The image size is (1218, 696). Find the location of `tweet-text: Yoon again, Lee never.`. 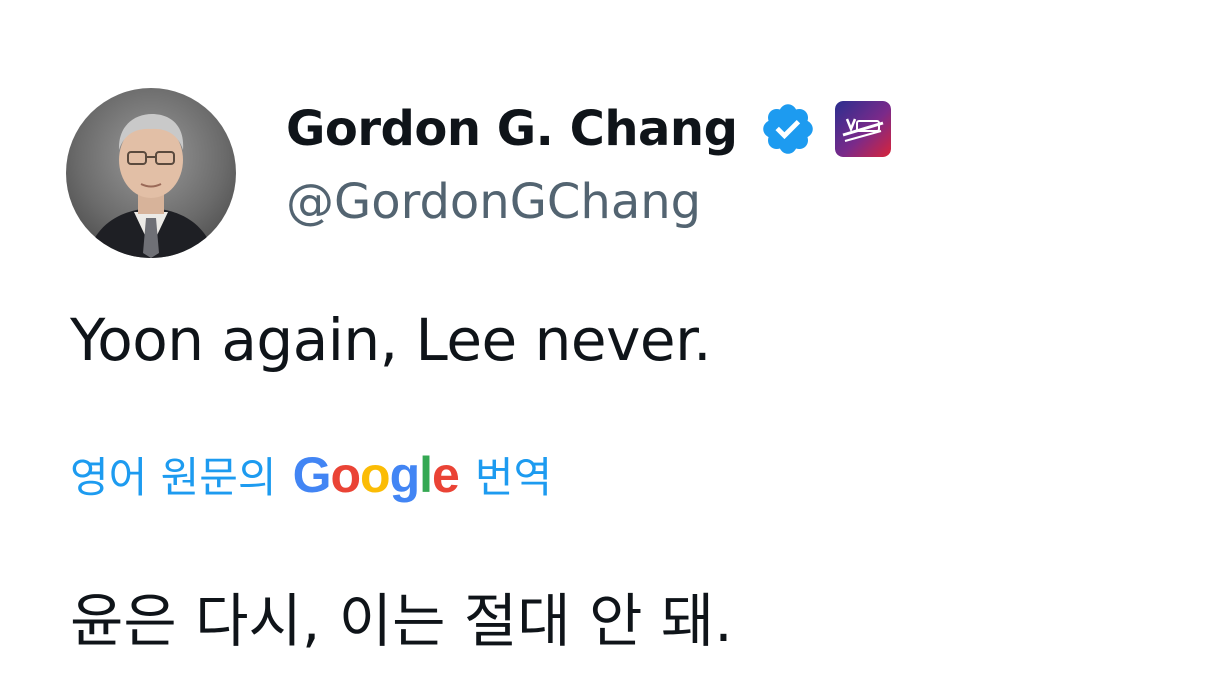

tweet-text: Yoon again, Lee never. is located at coordinates (391, 340).